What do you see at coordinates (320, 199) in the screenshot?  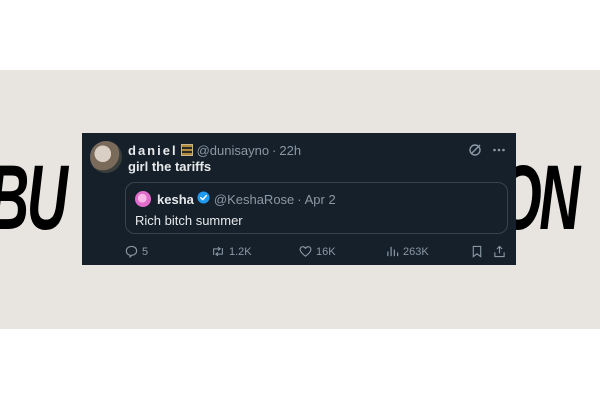 I see `quoted-date: Apr 2` at bounding box center [320, 199].